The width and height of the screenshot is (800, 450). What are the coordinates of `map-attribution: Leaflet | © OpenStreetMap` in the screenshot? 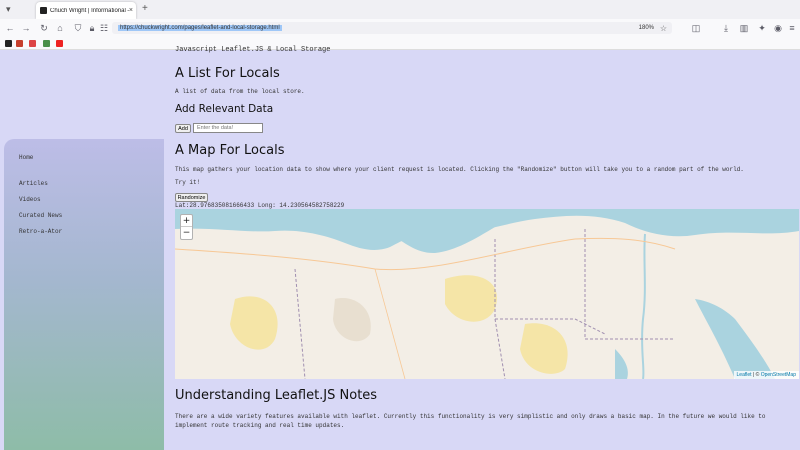 It's located at (766, 375).